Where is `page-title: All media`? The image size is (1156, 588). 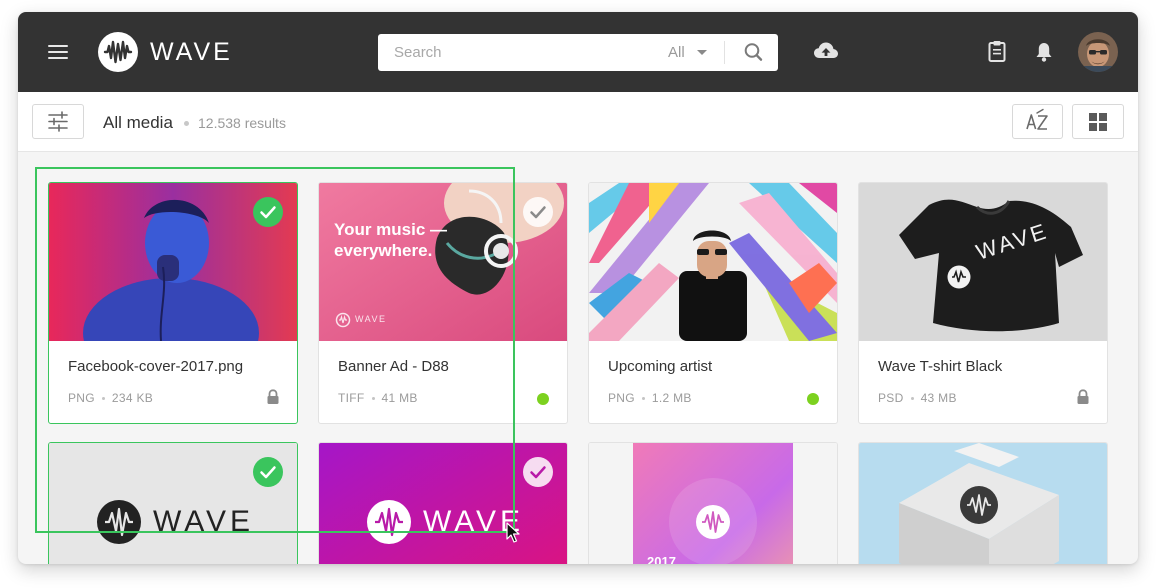 page-title: All media is located at coordinates (138, 122).